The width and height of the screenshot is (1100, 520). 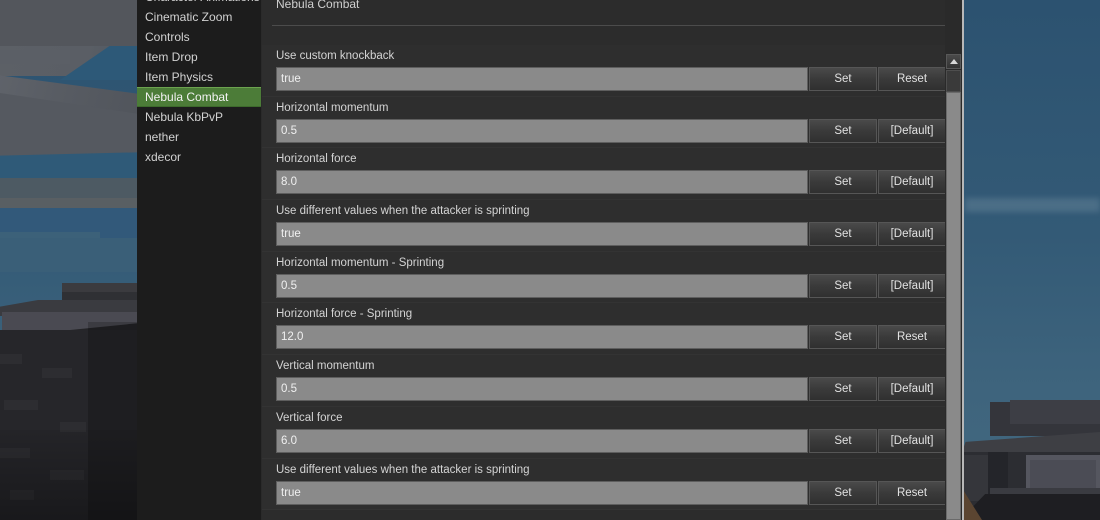 I want to click on sidebar-item-nebula-combat: Nebula Combat, so click(x=199, y=97).